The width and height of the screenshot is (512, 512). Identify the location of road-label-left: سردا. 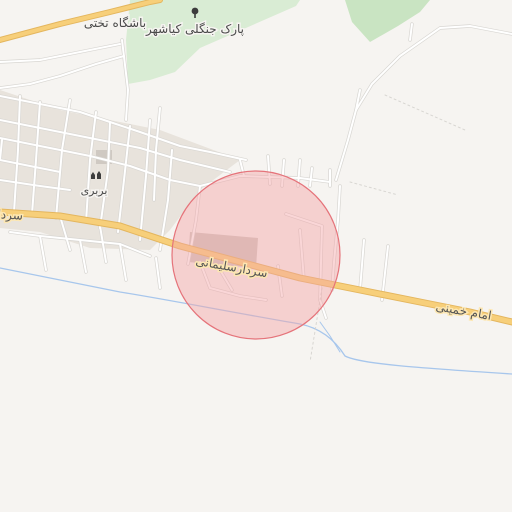
(11, 215).